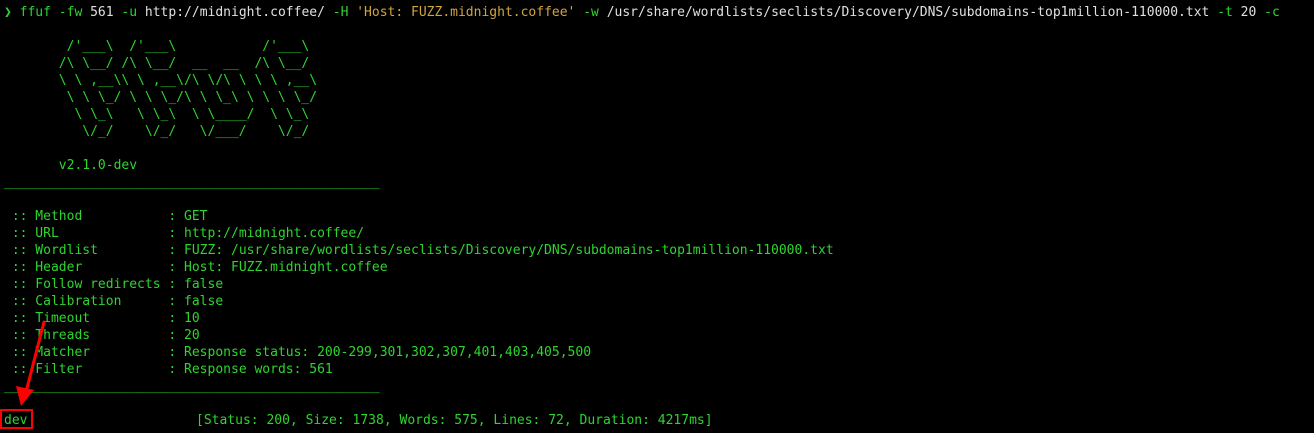  What do you see at coordinates (86, 216) in the screenshot?
I see `config-key: :: Method` at bounding box center [86, 216].